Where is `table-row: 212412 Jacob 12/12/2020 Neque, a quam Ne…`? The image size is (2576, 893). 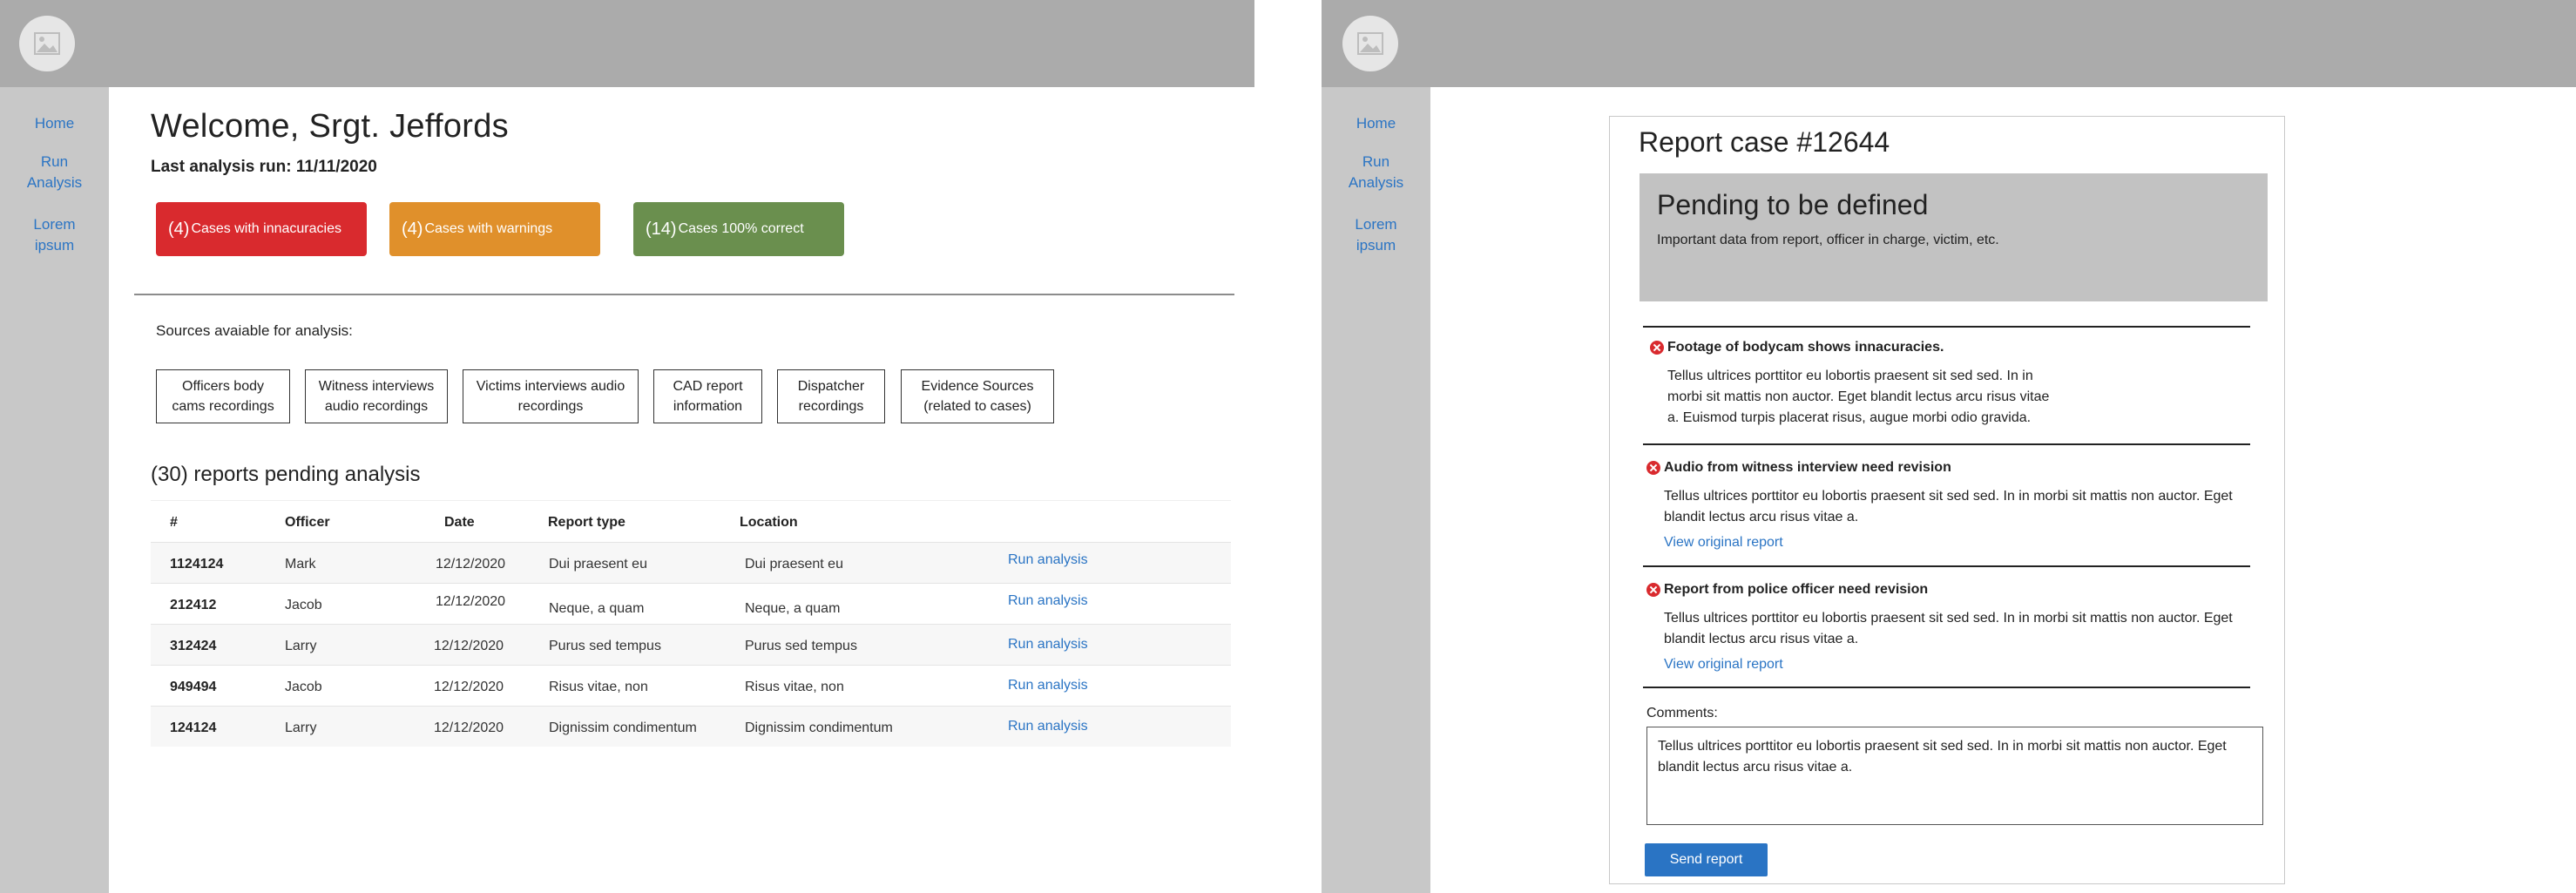 table-row: 212412 Jacob 12/12/2020 Neque, a quam Ne… is located at coordinates (691, 603).